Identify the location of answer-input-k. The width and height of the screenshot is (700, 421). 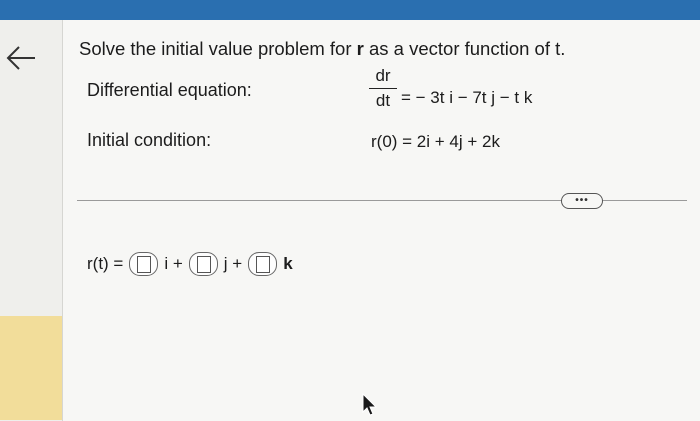
(263, 264).